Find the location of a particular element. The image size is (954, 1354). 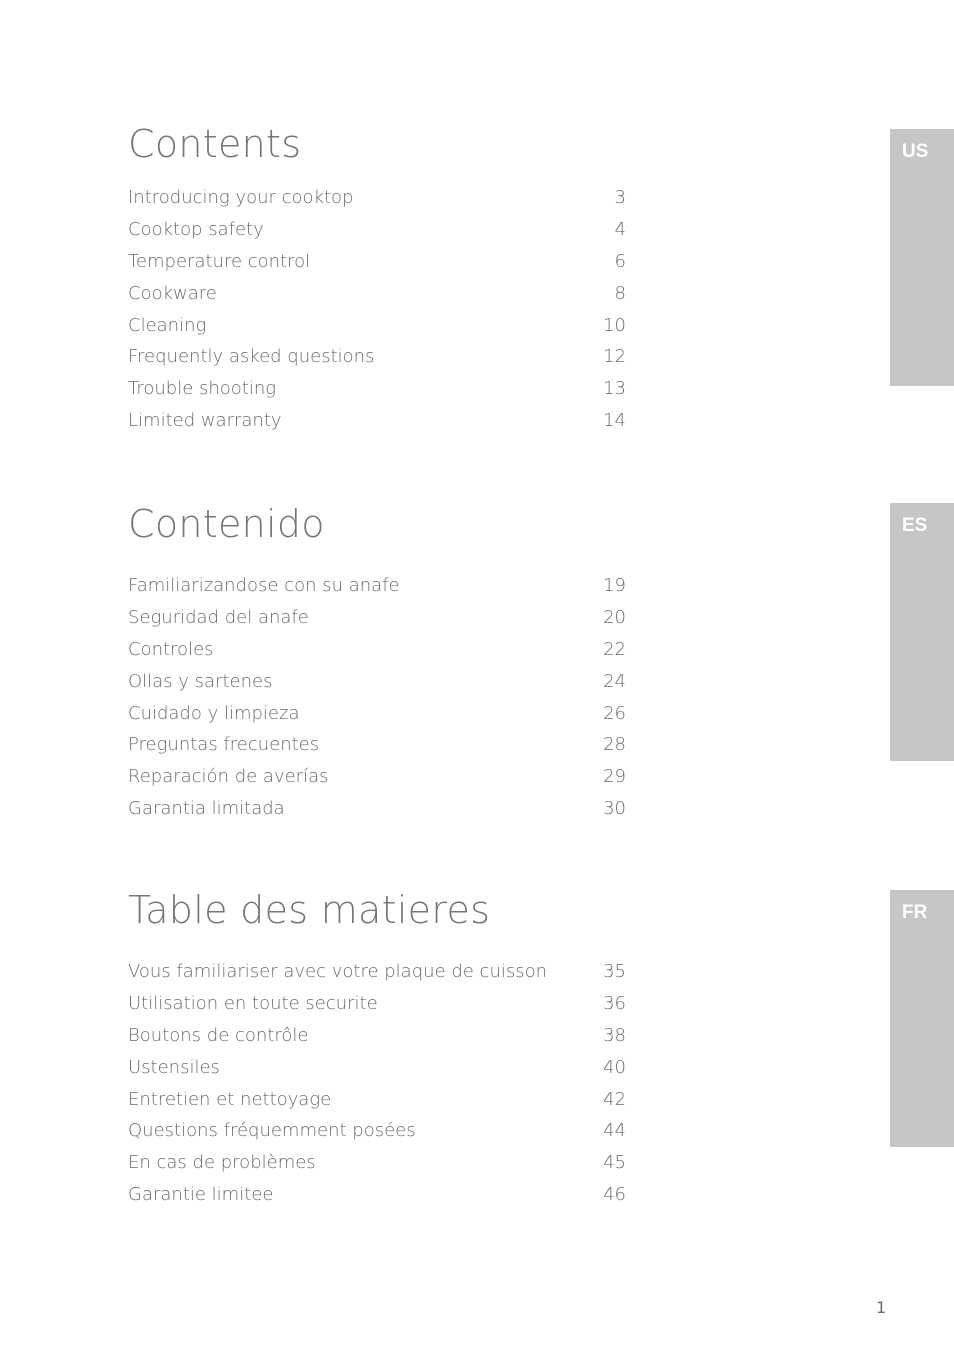

toc-entry: Frequently asked questions 12 is located at coordinates (377, 357).